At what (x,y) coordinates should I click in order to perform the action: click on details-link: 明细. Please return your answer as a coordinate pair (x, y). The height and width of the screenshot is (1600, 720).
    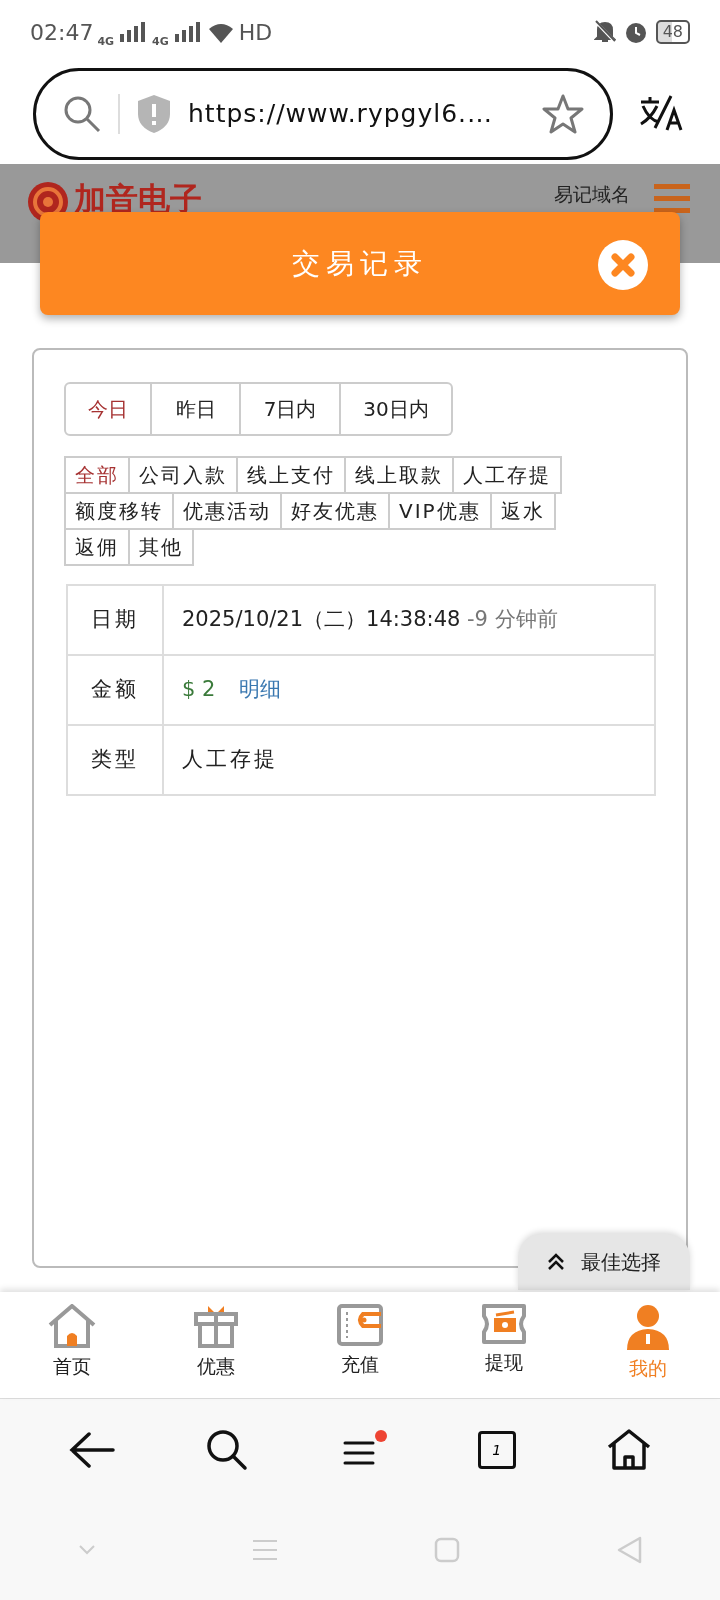
    Looking at the image, I should click on (260, 689).